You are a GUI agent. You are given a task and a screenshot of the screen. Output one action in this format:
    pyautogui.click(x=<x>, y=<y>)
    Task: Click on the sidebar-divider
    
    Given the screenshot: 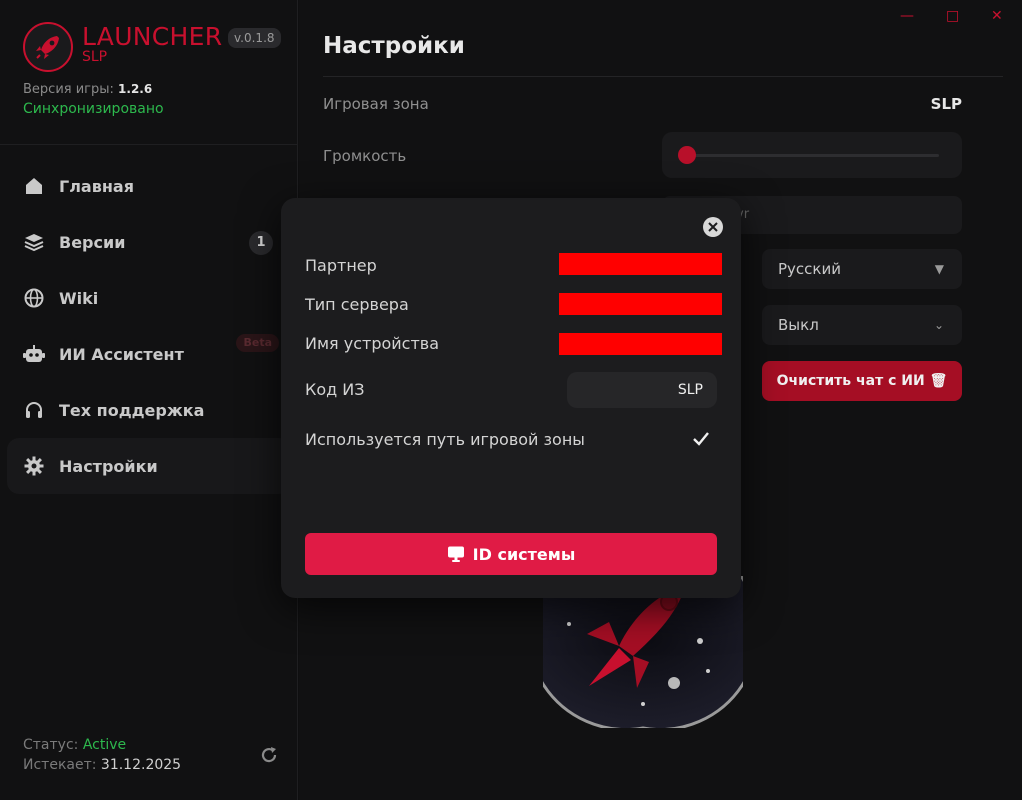 What is the action you would take?
    pyautogui.click(x=149, y=144)
    